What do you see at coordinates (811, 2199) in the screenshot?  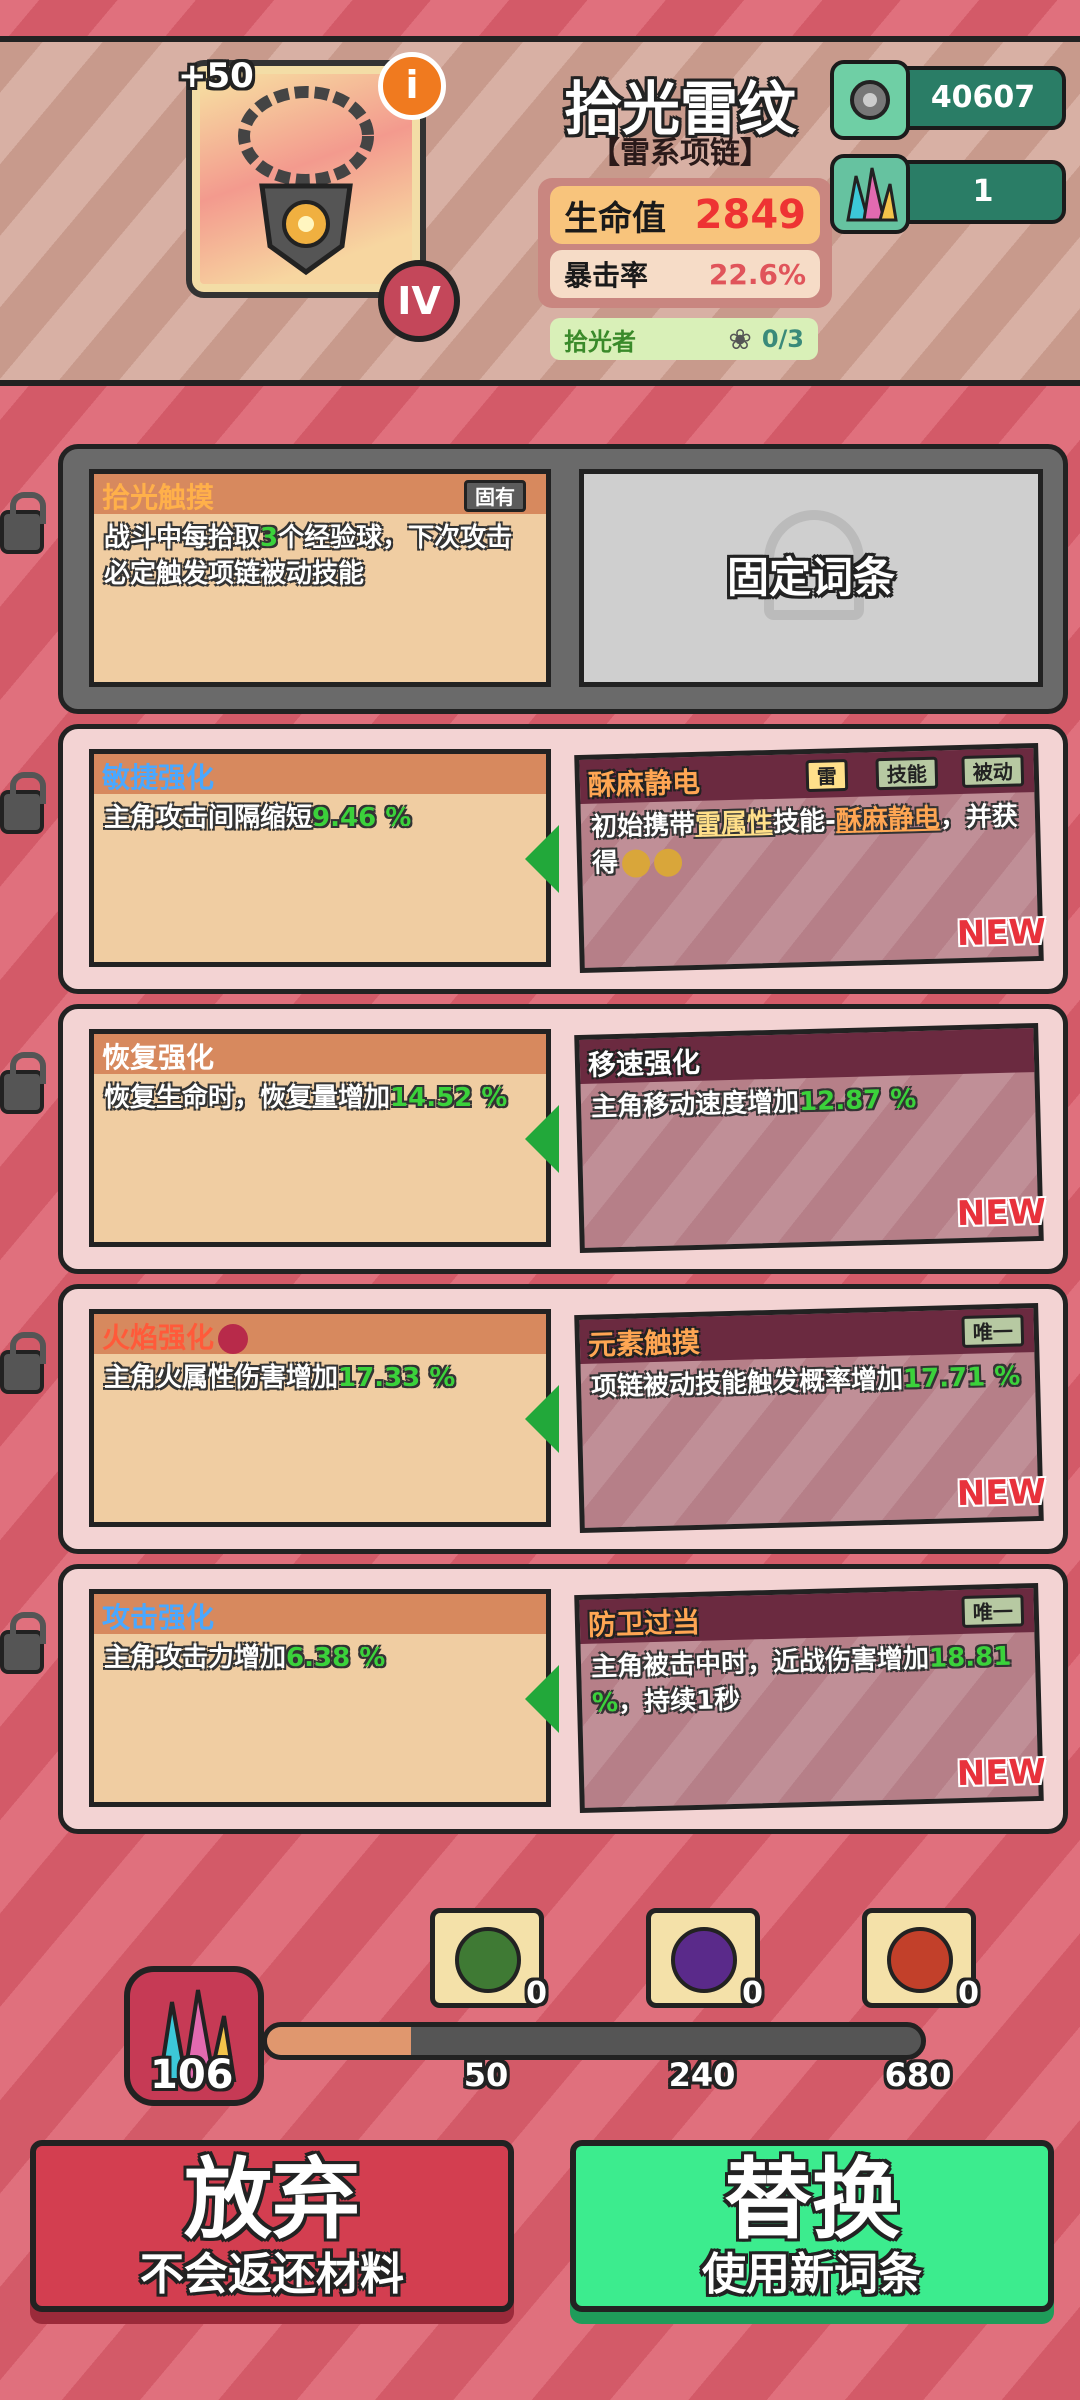 I see `replace-title: 替换` at bounding box center [811, 2199].